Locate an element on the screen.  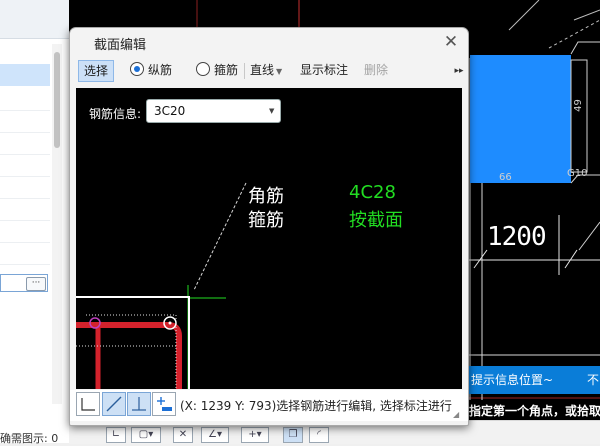
more-button: ··· is located at coordinates (36, 284).